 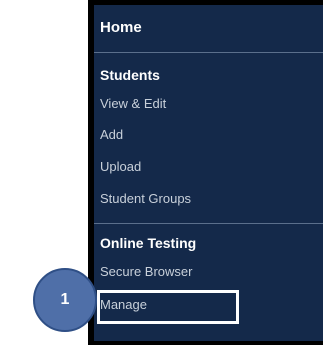 I want to click on nav-item-student-groups: Student Groups, so click(x=145, y=198).